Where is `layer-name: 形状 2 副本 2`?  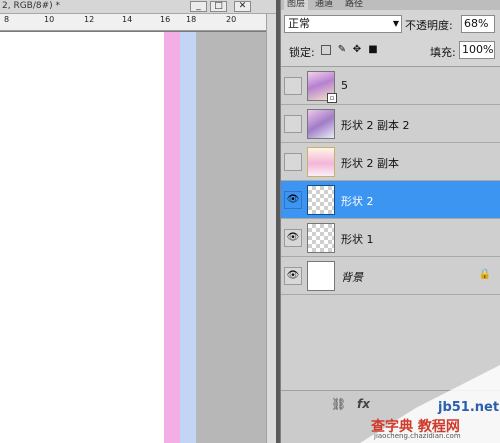 layer-name: 形状 2 副本 2 is located at coordinates (375, 125).